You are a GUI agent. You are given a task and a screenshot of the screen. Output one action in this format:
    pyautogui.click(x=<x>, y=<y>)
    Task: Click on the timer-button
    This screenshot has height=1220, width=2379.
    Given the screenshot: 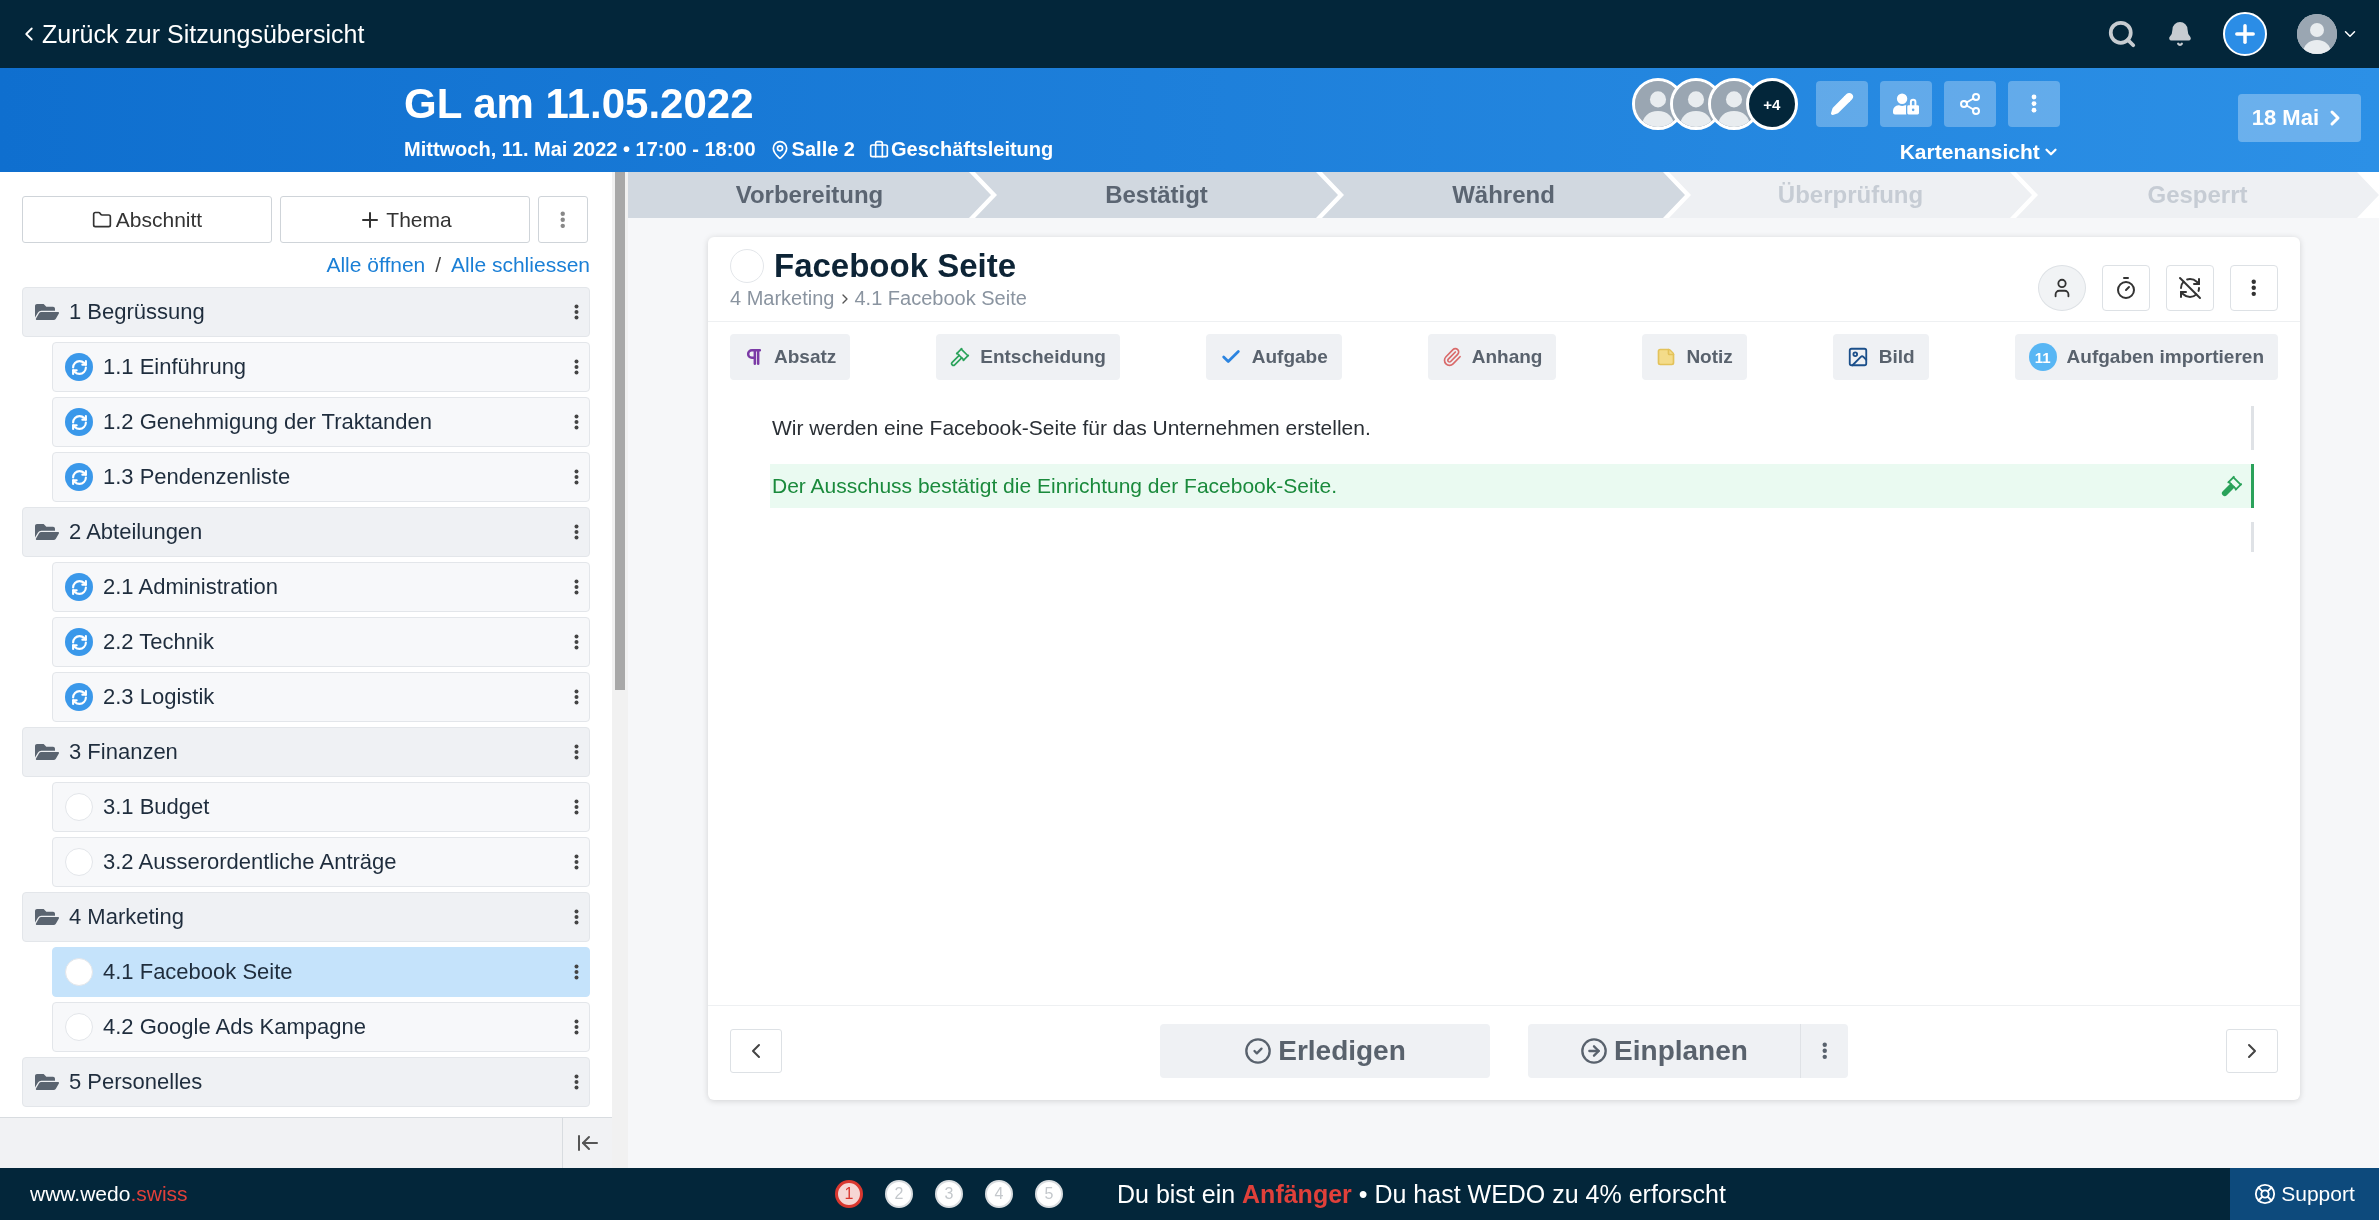 What is the action you would take?
    pyautogui.click(x=2126, y=288)
    